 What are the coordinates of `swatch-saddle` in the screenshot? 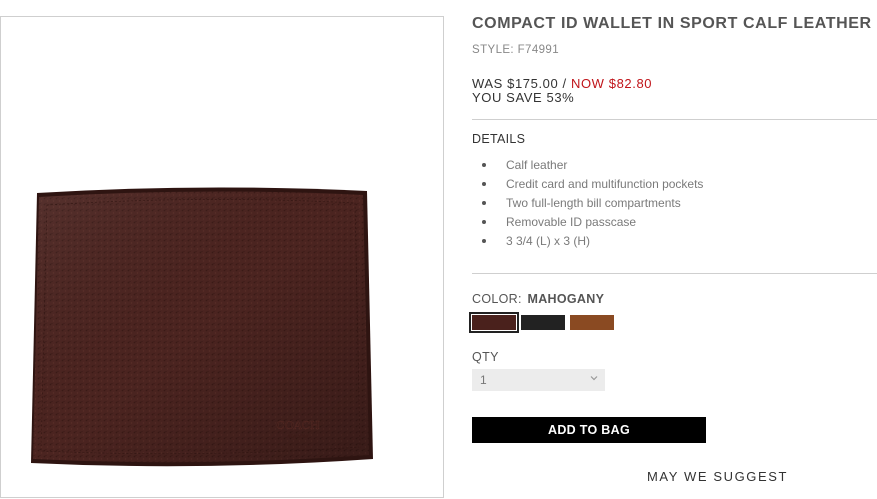 It's located at (592, 322).